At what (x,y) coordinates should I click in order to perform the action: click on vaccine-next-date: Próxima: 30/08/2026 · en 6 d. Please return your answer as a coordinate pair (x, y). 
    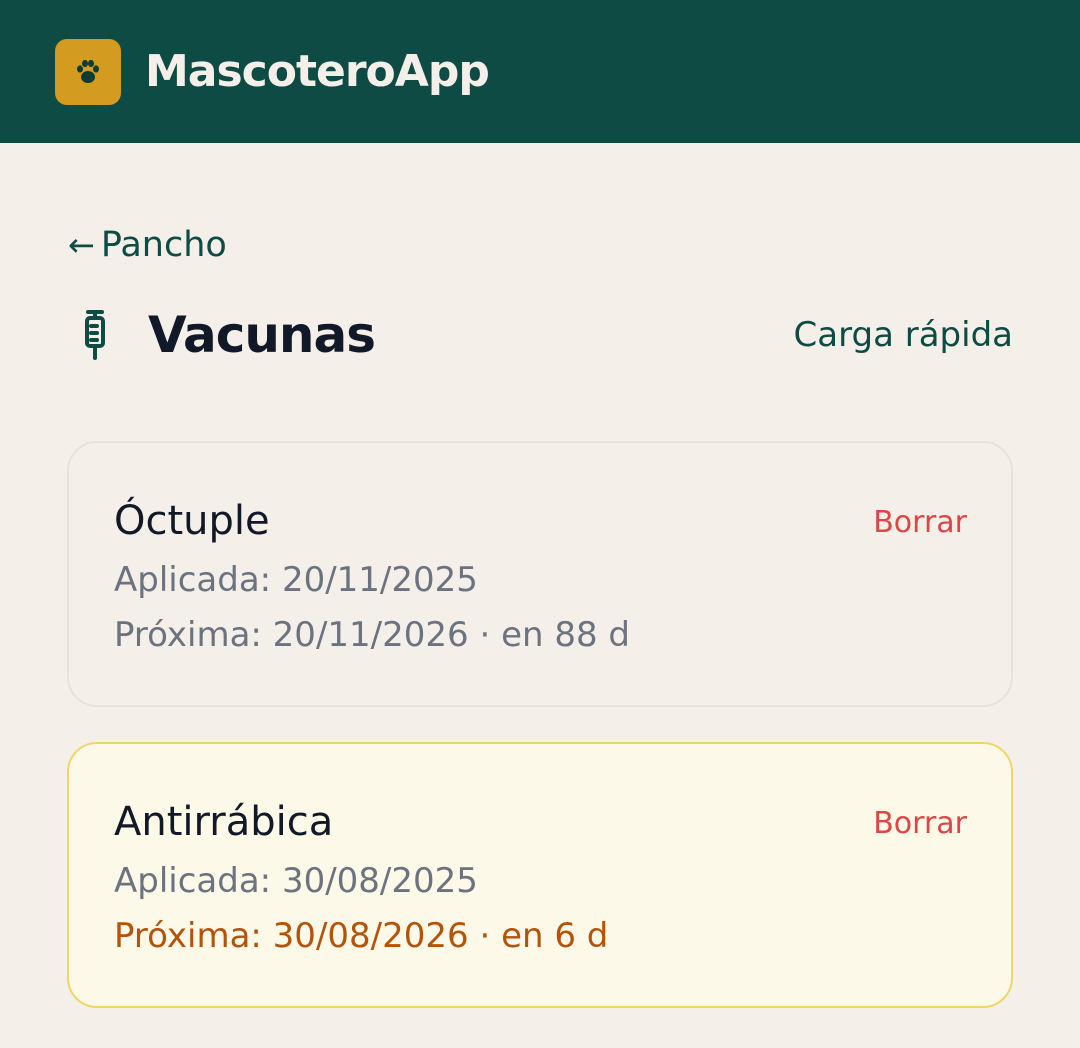
    Looking at the image, I should click on (361, 936).